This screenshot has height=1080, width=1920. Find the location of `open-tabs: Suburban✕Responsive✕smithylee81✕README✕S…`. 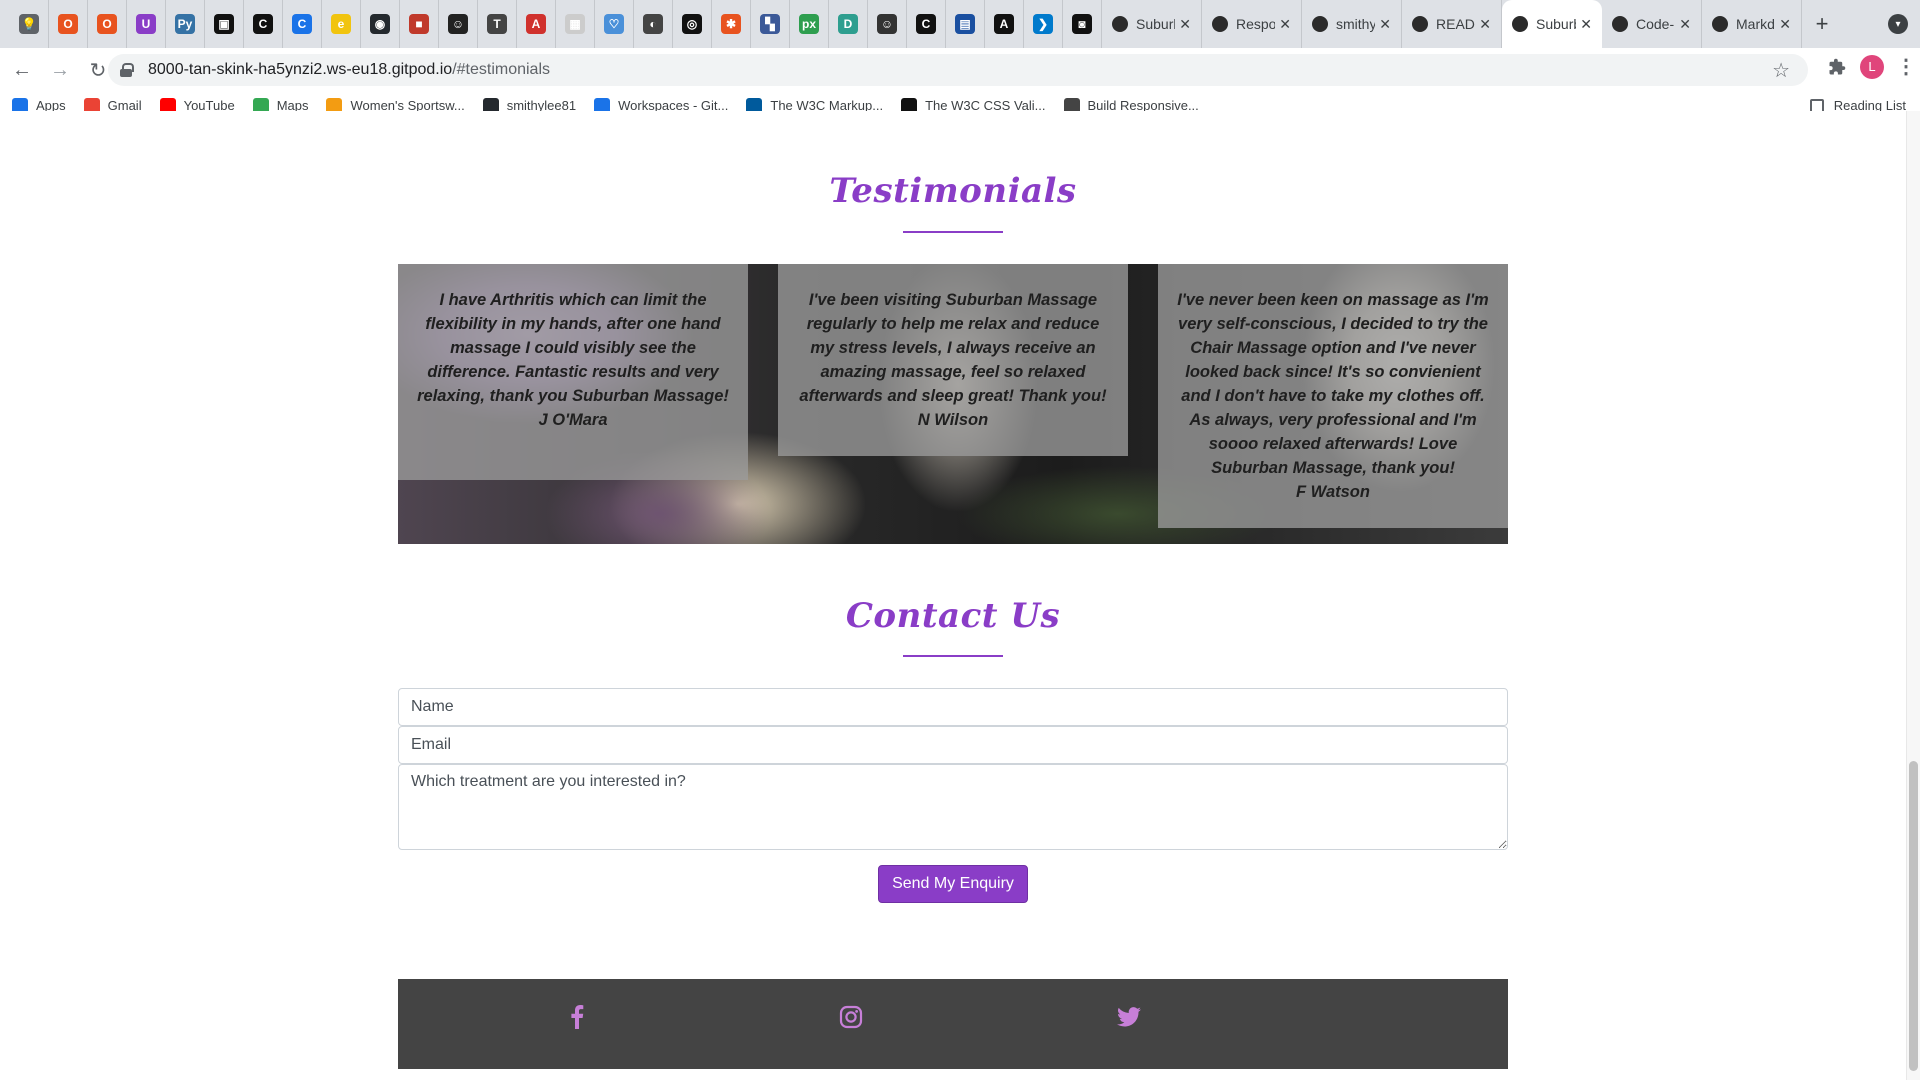

open-tabs: Suburban✕Responsive✕smithylee81✕README✕S… is located at coordinates (1452, 24).